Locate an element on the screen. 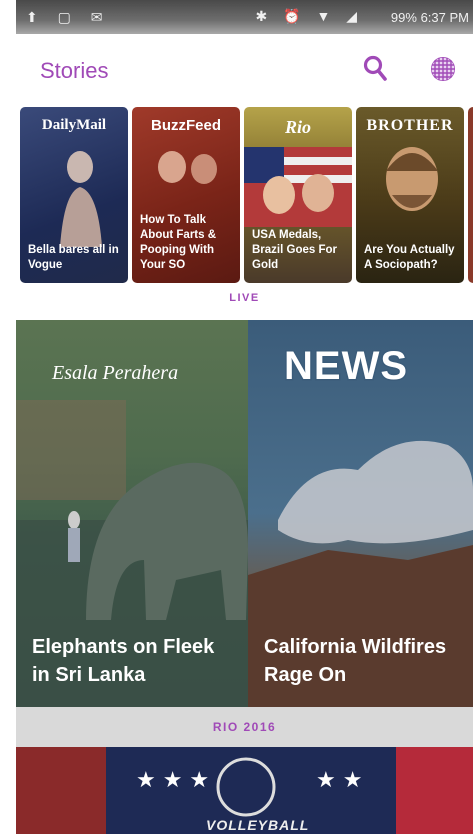 The width and height of the screenshot is (473, 834). tile-title: Elephants on Fleek in Sri Lanka is located at coordinates (123, 661).